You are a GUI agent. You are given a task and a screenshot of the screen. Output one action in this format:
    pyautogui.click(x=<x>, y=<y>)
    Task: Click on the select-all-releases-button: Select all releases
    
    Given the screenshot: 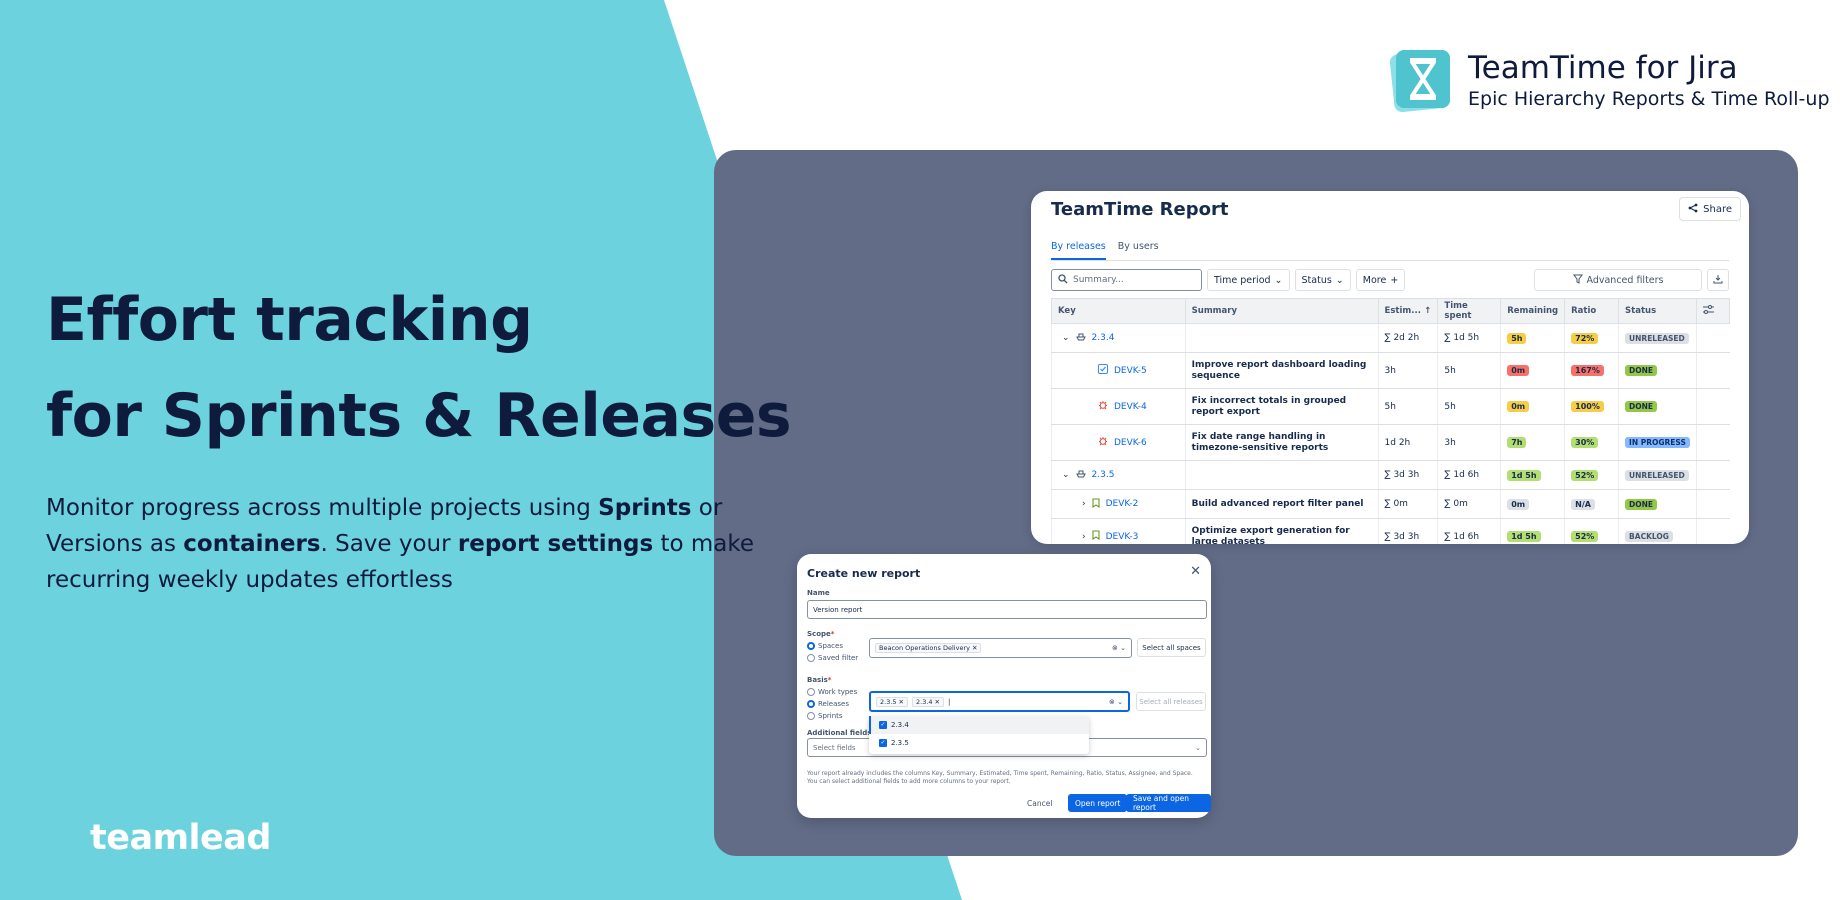 What is the action you would take?
    pyautogui.click(x=1171, y=701)
    